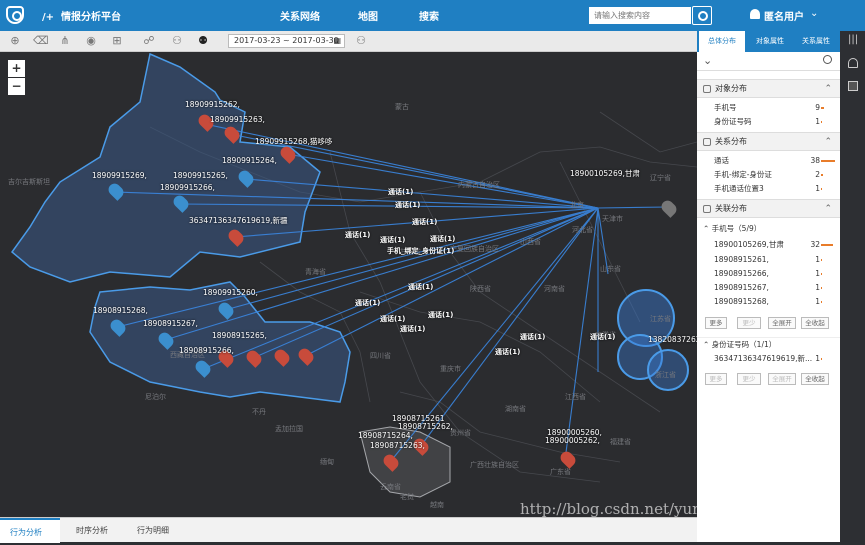 The width and height of the screenshot is (865, 545). What do you see at coordinates (768, 273) in the screenshot?
I see `list-item: 18908915266, 1` at bounding box center [768, 273].